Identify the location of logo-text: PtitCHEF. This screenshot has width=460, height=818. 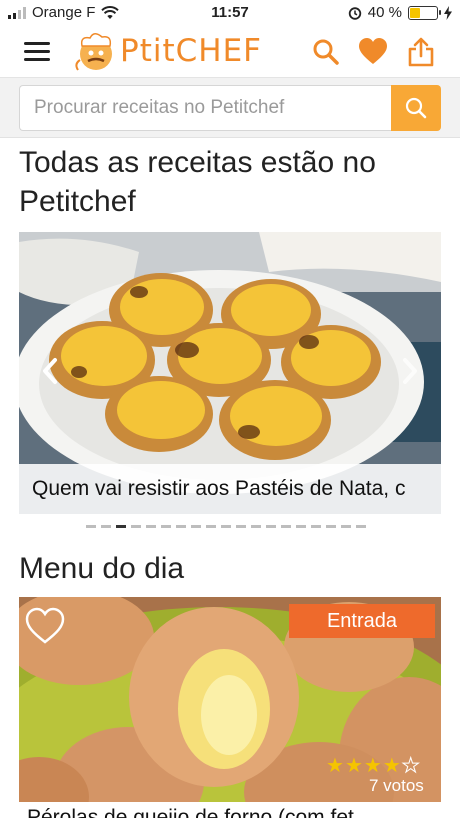
(191, 51).